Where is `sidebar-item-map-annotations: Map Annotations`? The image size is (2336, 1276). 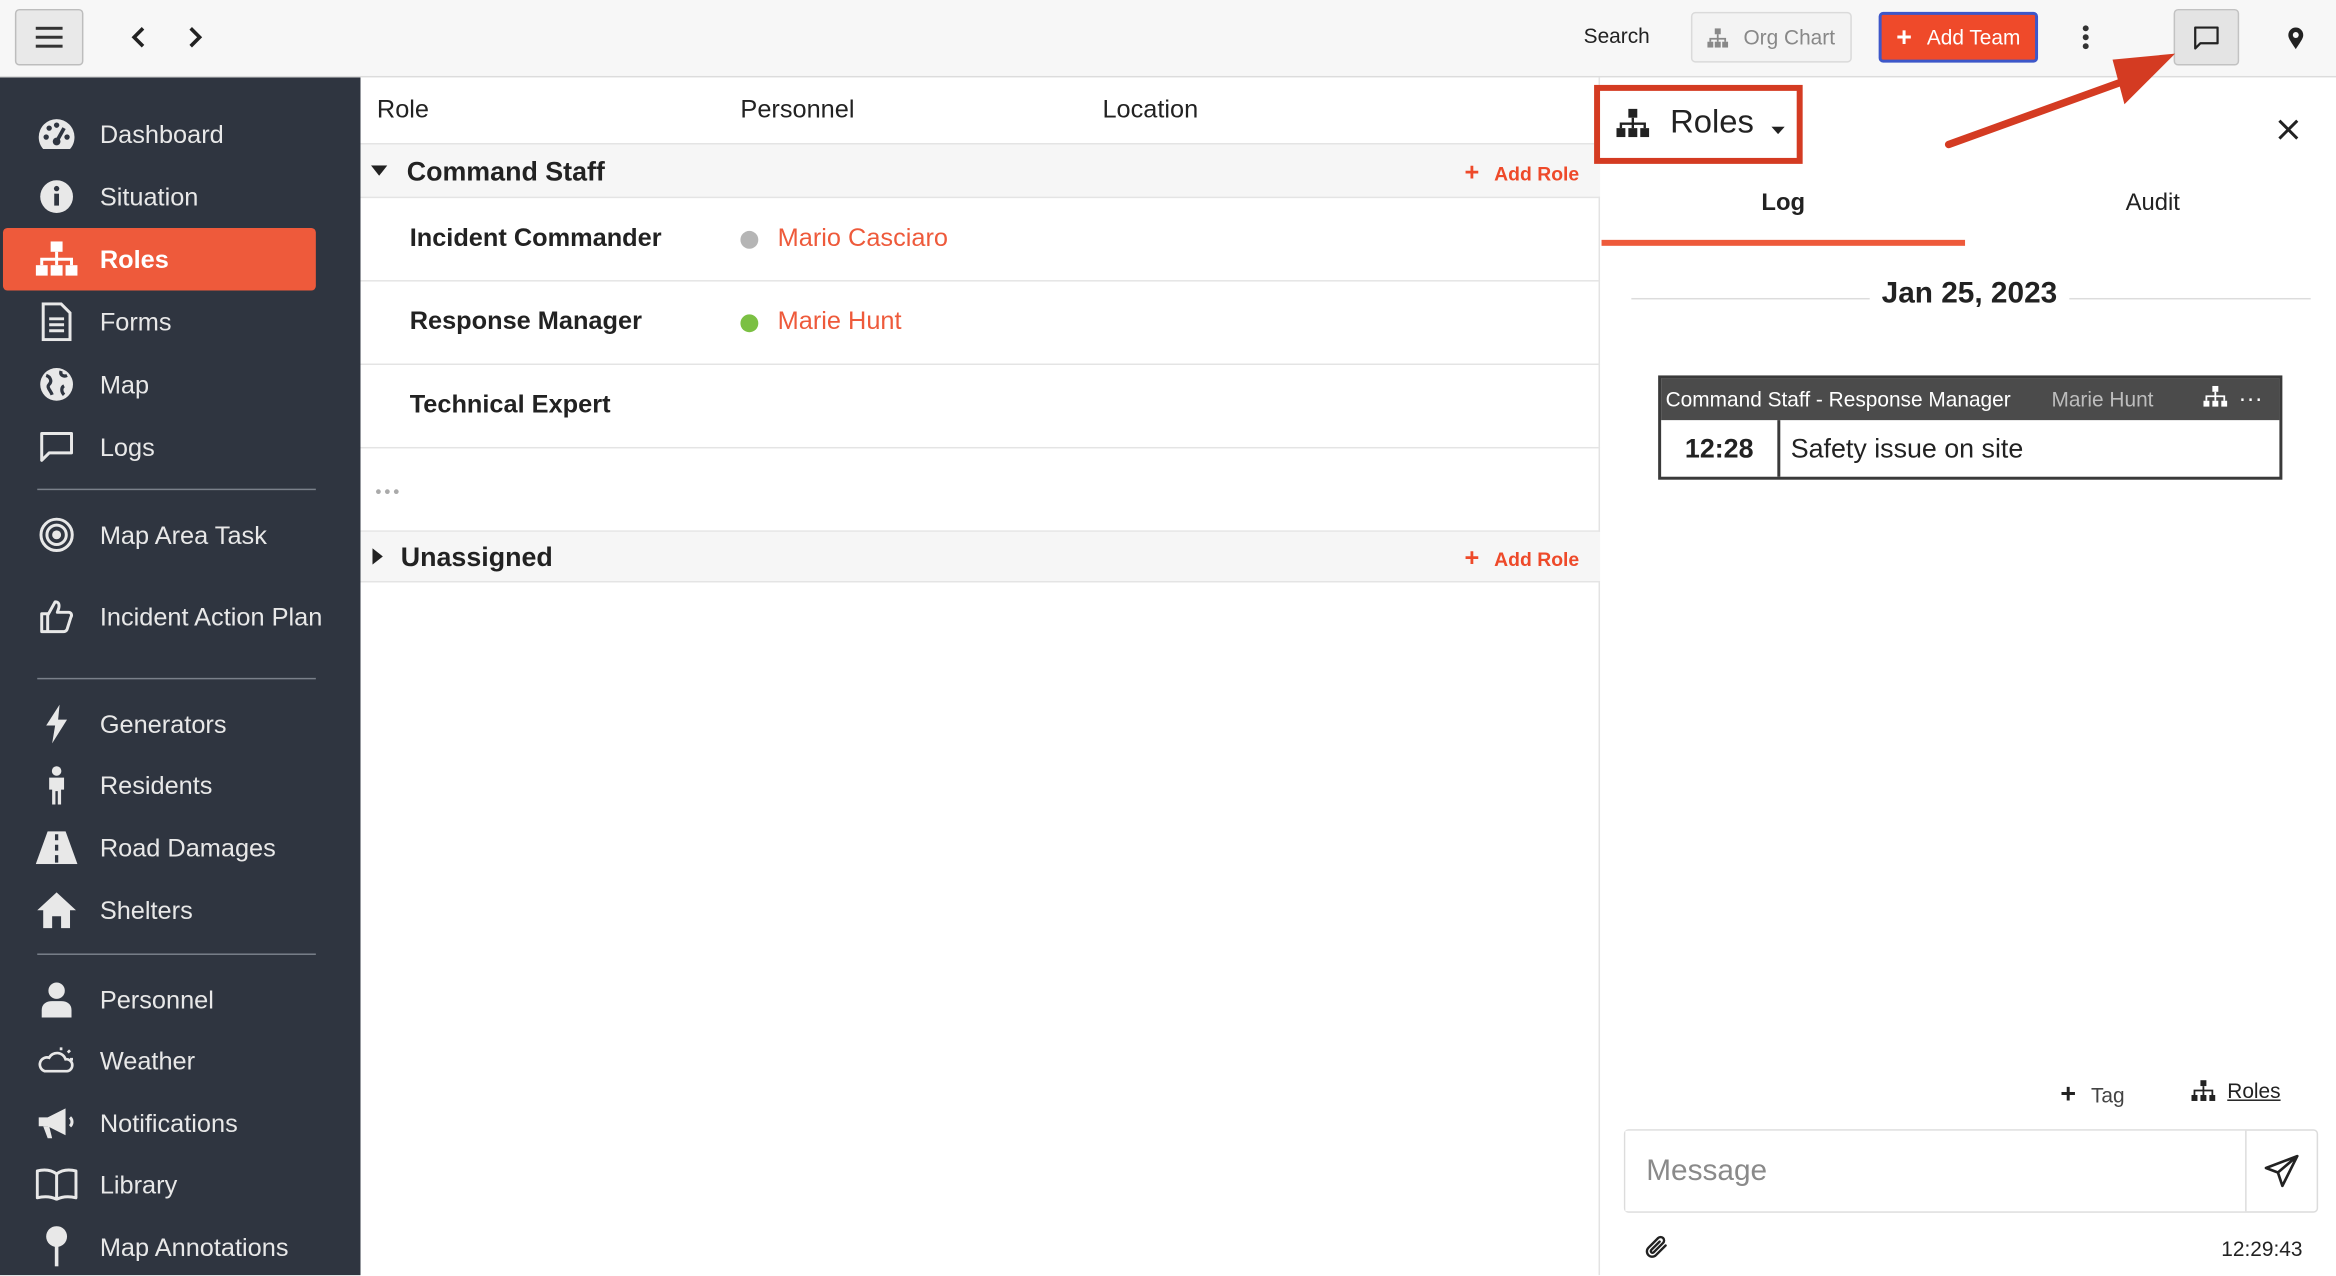
sidebar-item-map-annotations: Map Annotations is located at coordinates (180, 1246).